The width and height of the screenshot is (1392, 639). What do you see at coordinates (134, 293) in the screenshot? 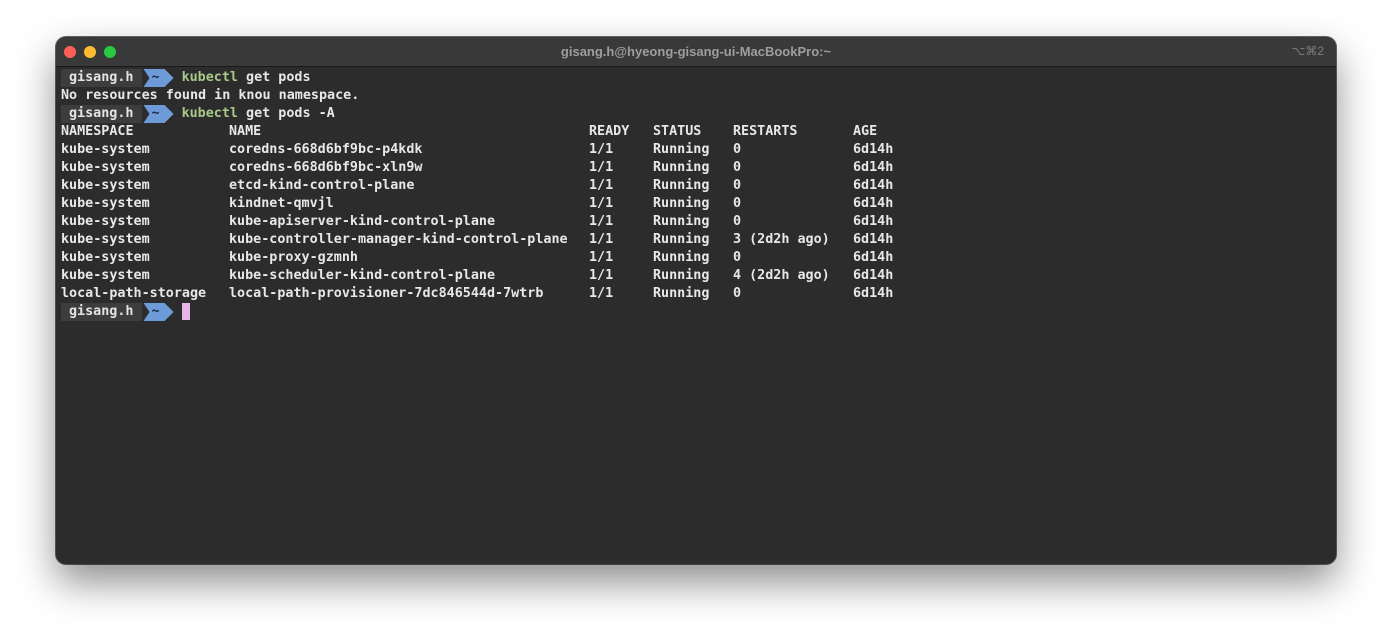
I see `cell-namespace: local-path-storage` at bounding box center [134, 293].